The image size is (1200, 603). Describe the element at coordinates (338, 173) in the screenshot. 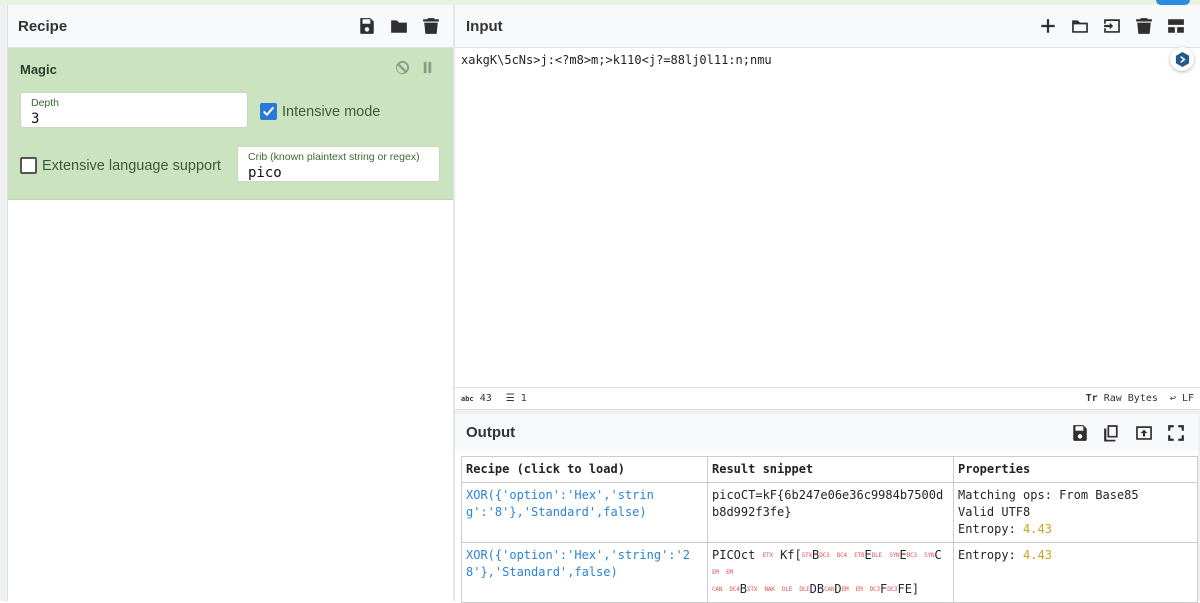

I see `crib-value: pico` at that location.